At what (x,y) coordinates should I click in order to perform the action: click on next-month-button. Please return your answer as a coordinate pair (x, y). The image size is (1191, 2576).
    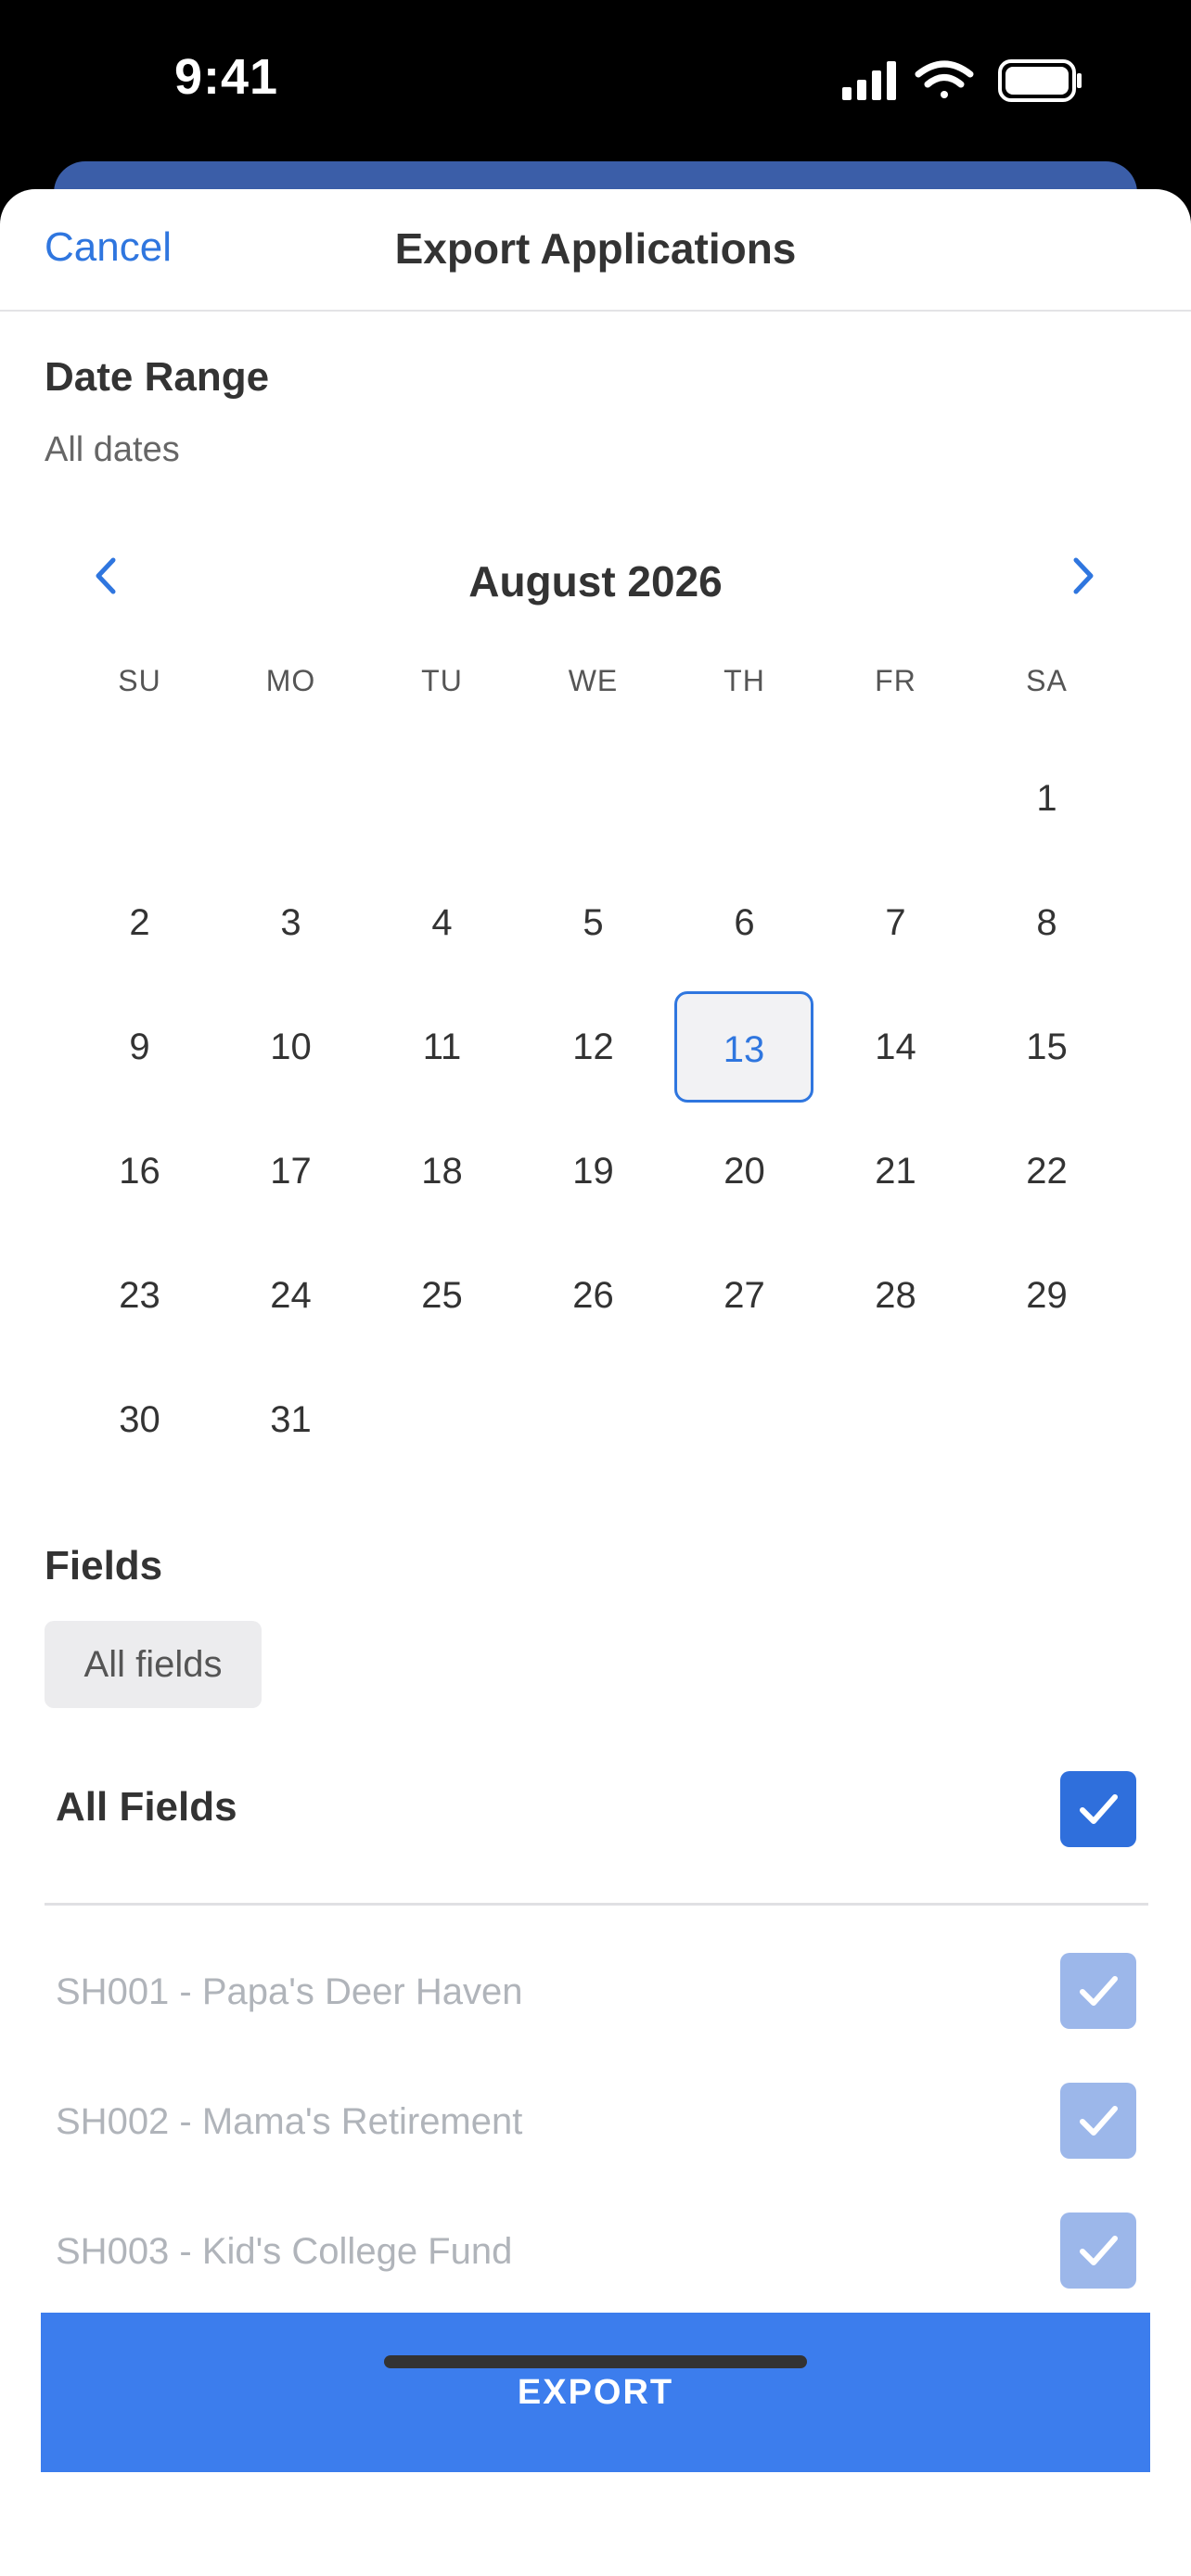
    Looking at the image, I should click on (1084, 581).